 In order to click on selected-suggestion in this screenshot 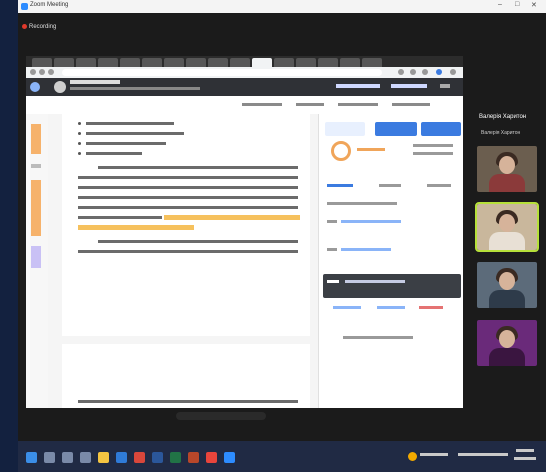, I will do `click(392, 286)`.